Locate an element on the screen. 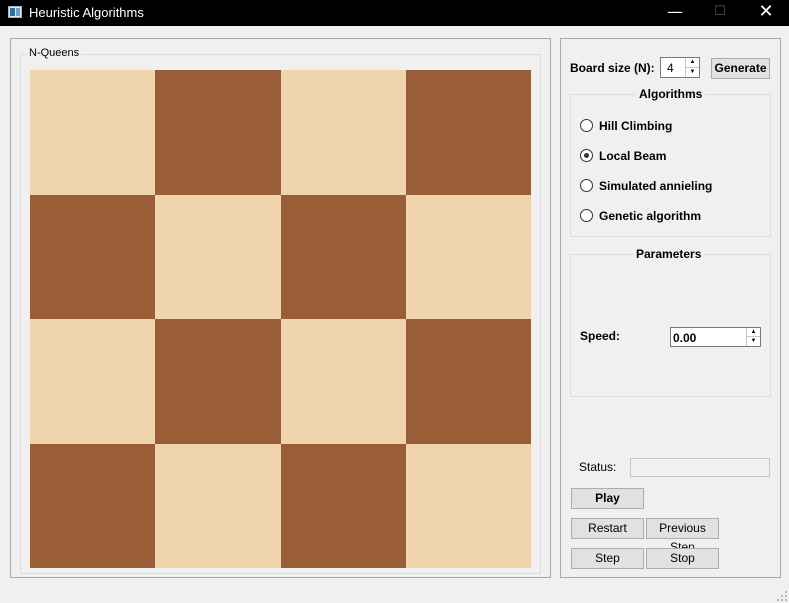 This screenshot has height=603, width=789. parameters-box is located at coordinates (670, 325).